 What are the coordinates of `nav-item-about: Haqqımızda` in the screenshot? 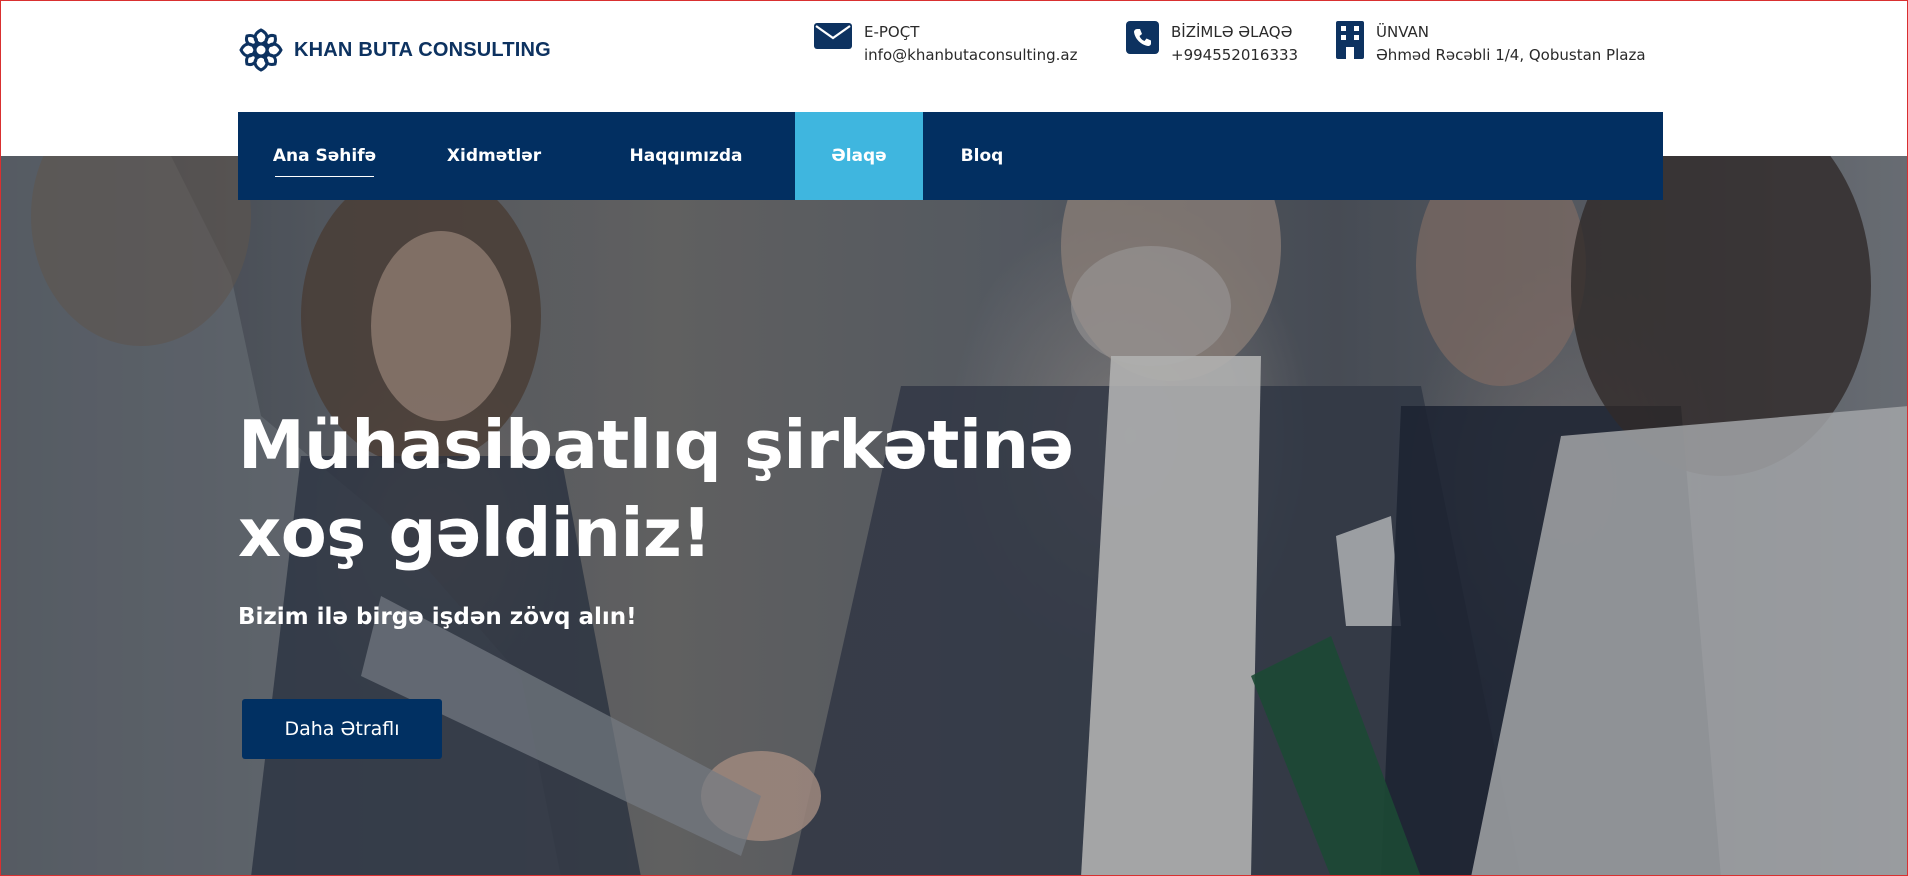 It's located at (686, 156).